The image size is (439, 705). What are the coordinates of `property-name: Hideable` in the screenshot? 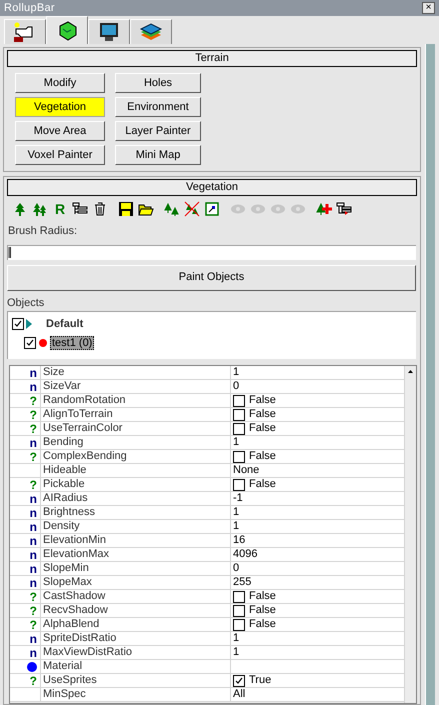 It's located at (136, 470).